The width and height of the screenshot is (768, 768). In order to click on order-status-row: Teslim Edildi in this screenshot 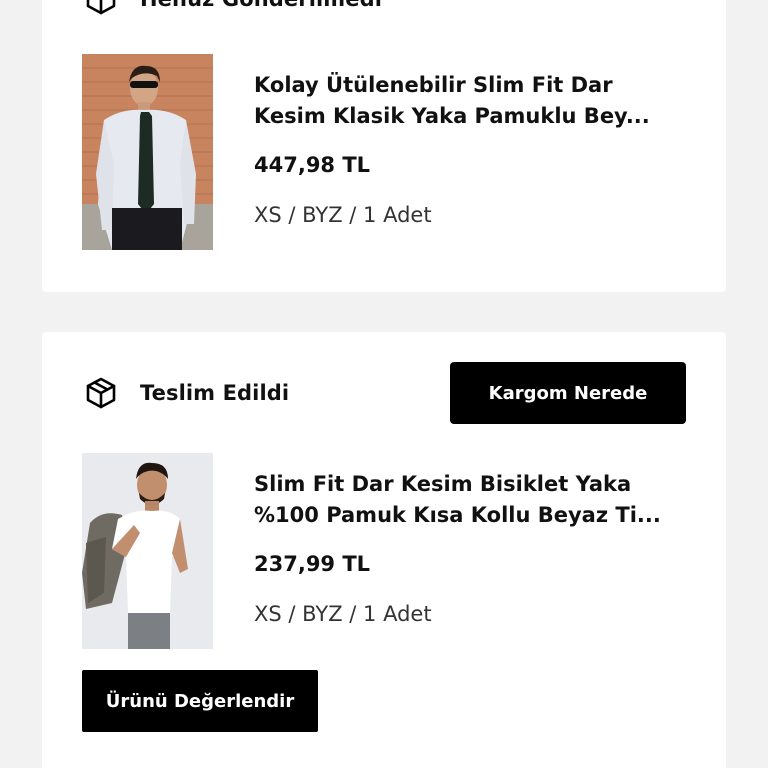, I will do `click(186, 393)`.